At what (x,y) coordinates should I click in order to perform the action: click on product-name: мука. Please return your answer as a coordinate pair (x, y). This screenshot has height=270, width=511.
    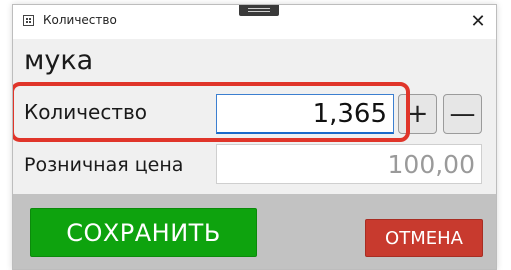
    Looking at the image, I should click on (59, 60).